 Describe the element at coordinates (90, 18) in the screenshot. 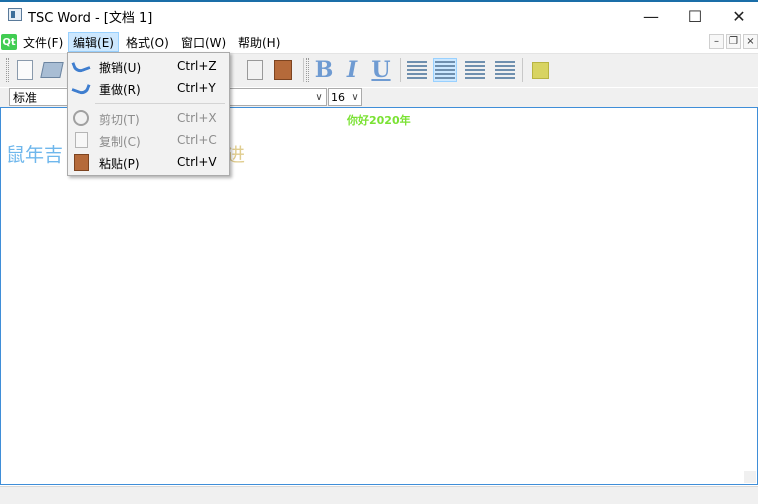

I see `window-title: TSC Word - [文档 1]` at that location.